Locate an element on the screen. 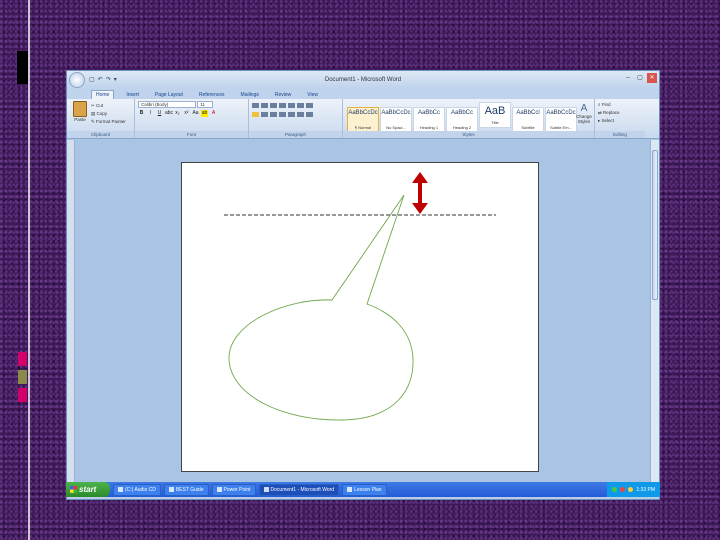 The image size is (720, 540). style-heading-1: AaBbCc Heading 1 is located at coordinates (429, 120).